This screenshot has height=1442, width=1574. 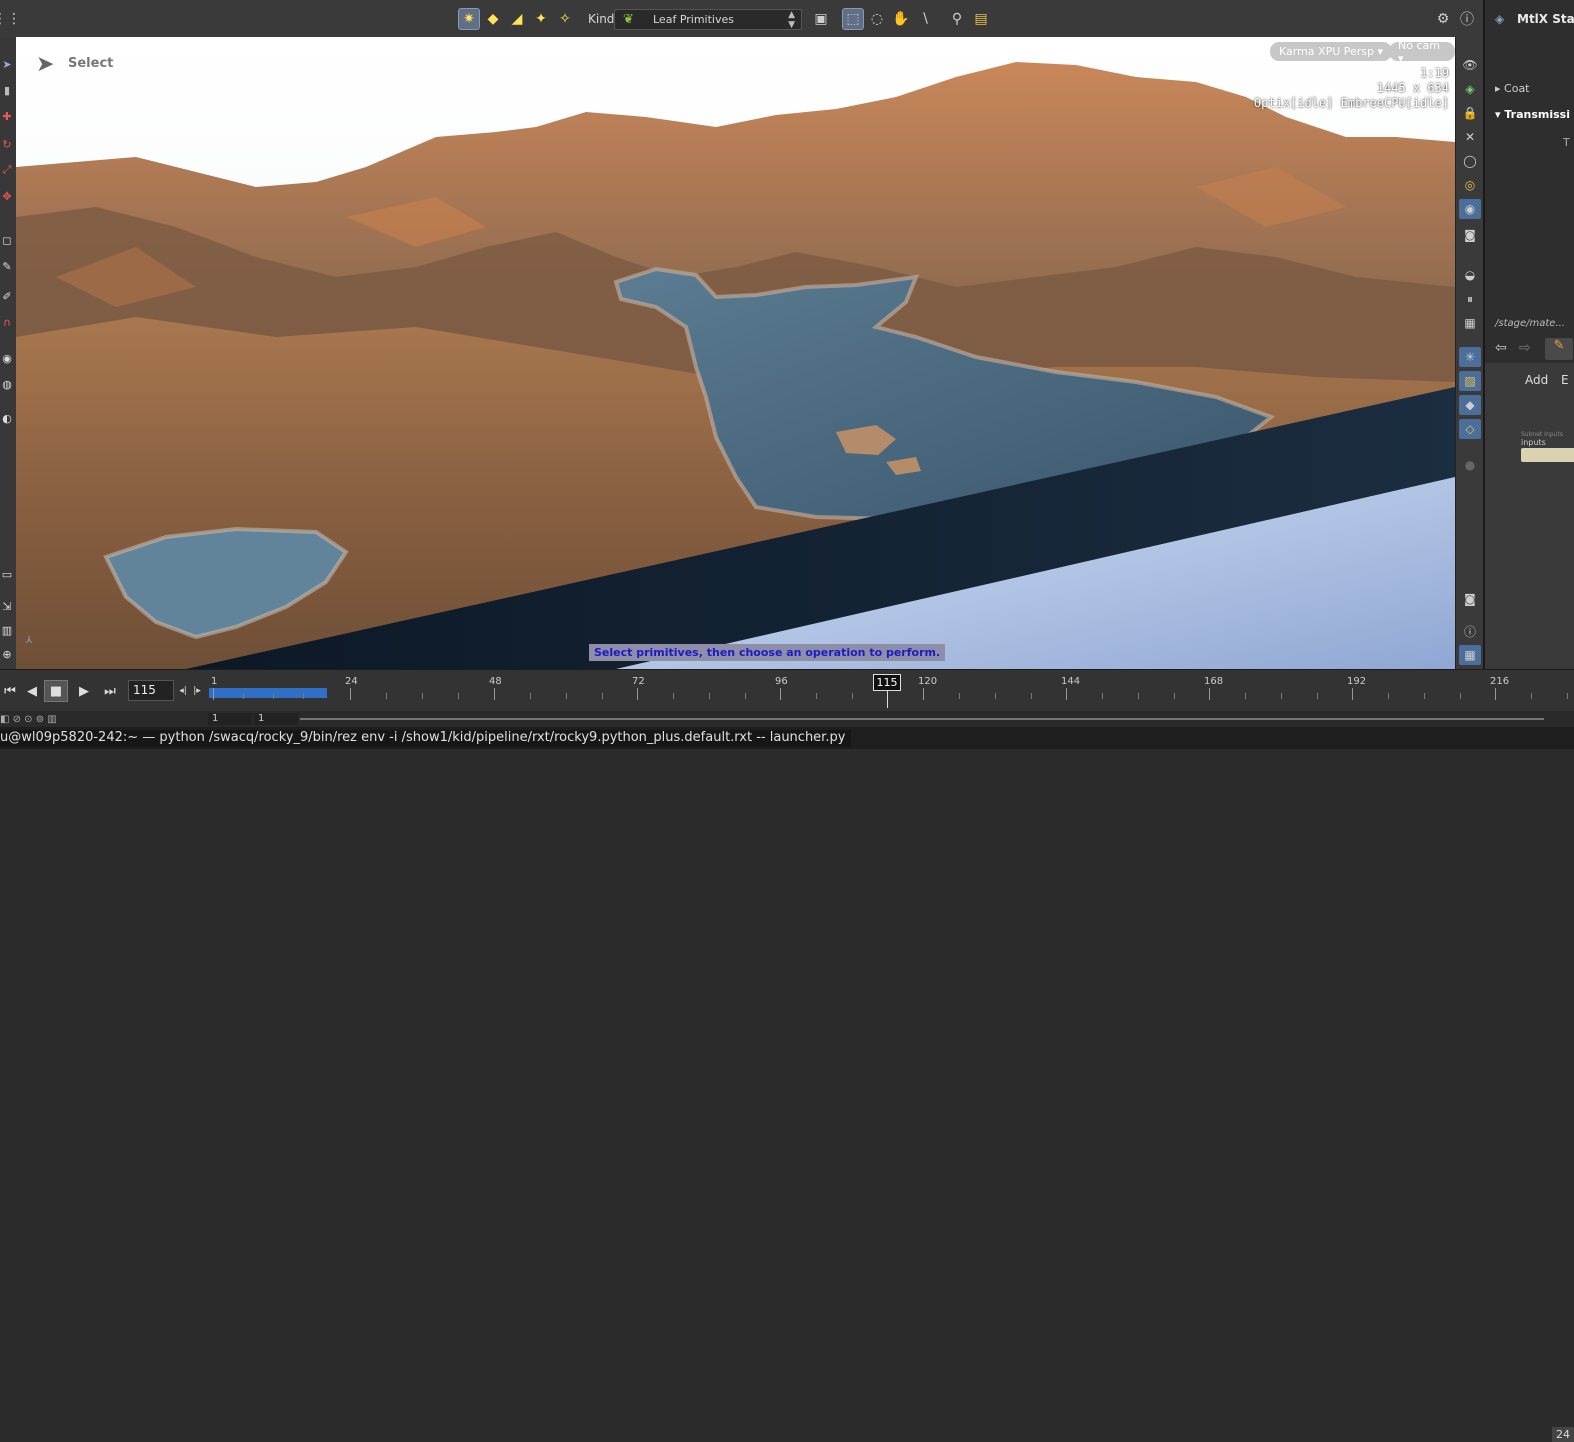 What do you see at coordinates (32, 691) in the screenshot?
I see `play-reverse-icon: ◀` at bounding box center [32, 691].